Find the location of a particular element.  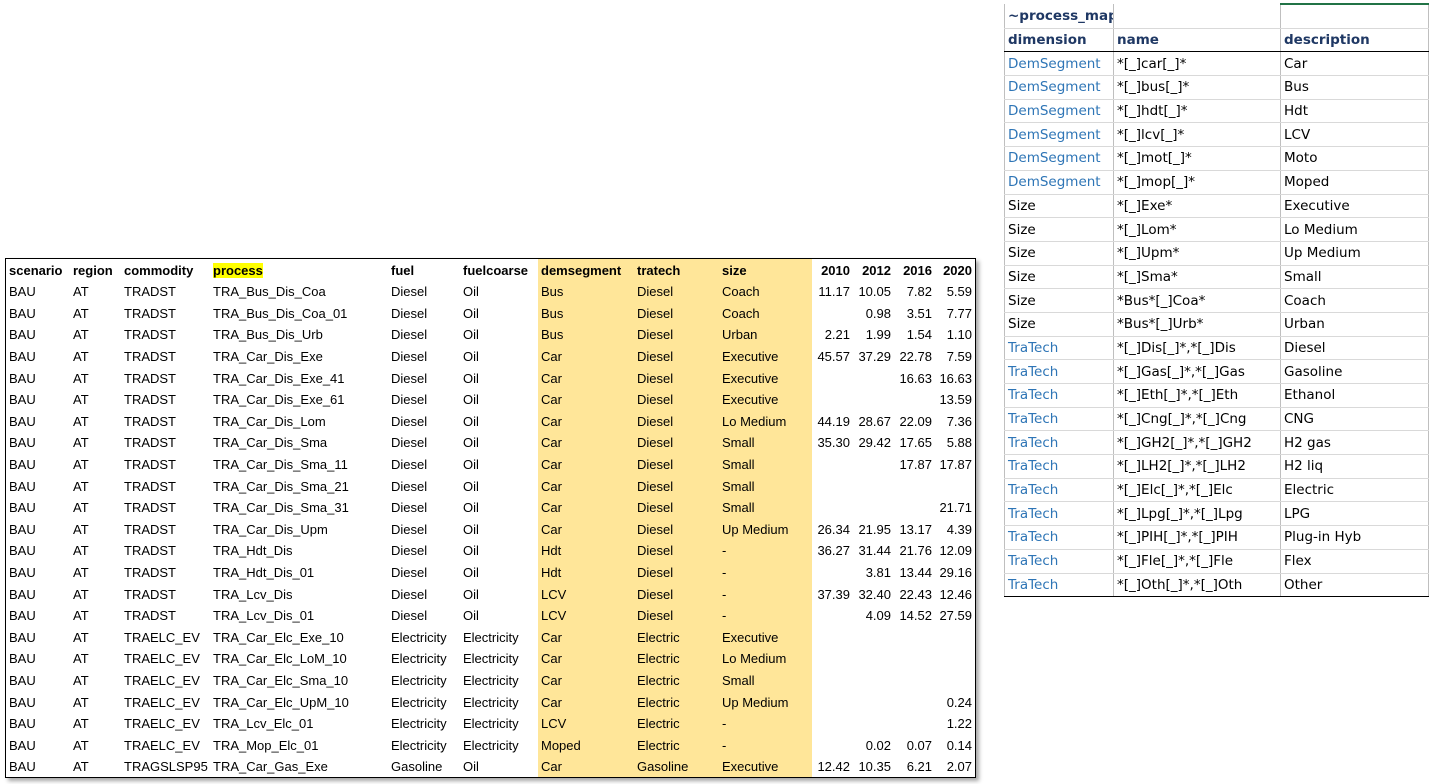

cell-process: TRA_Car_Dis_Sma is located at coordinates (299, 443).